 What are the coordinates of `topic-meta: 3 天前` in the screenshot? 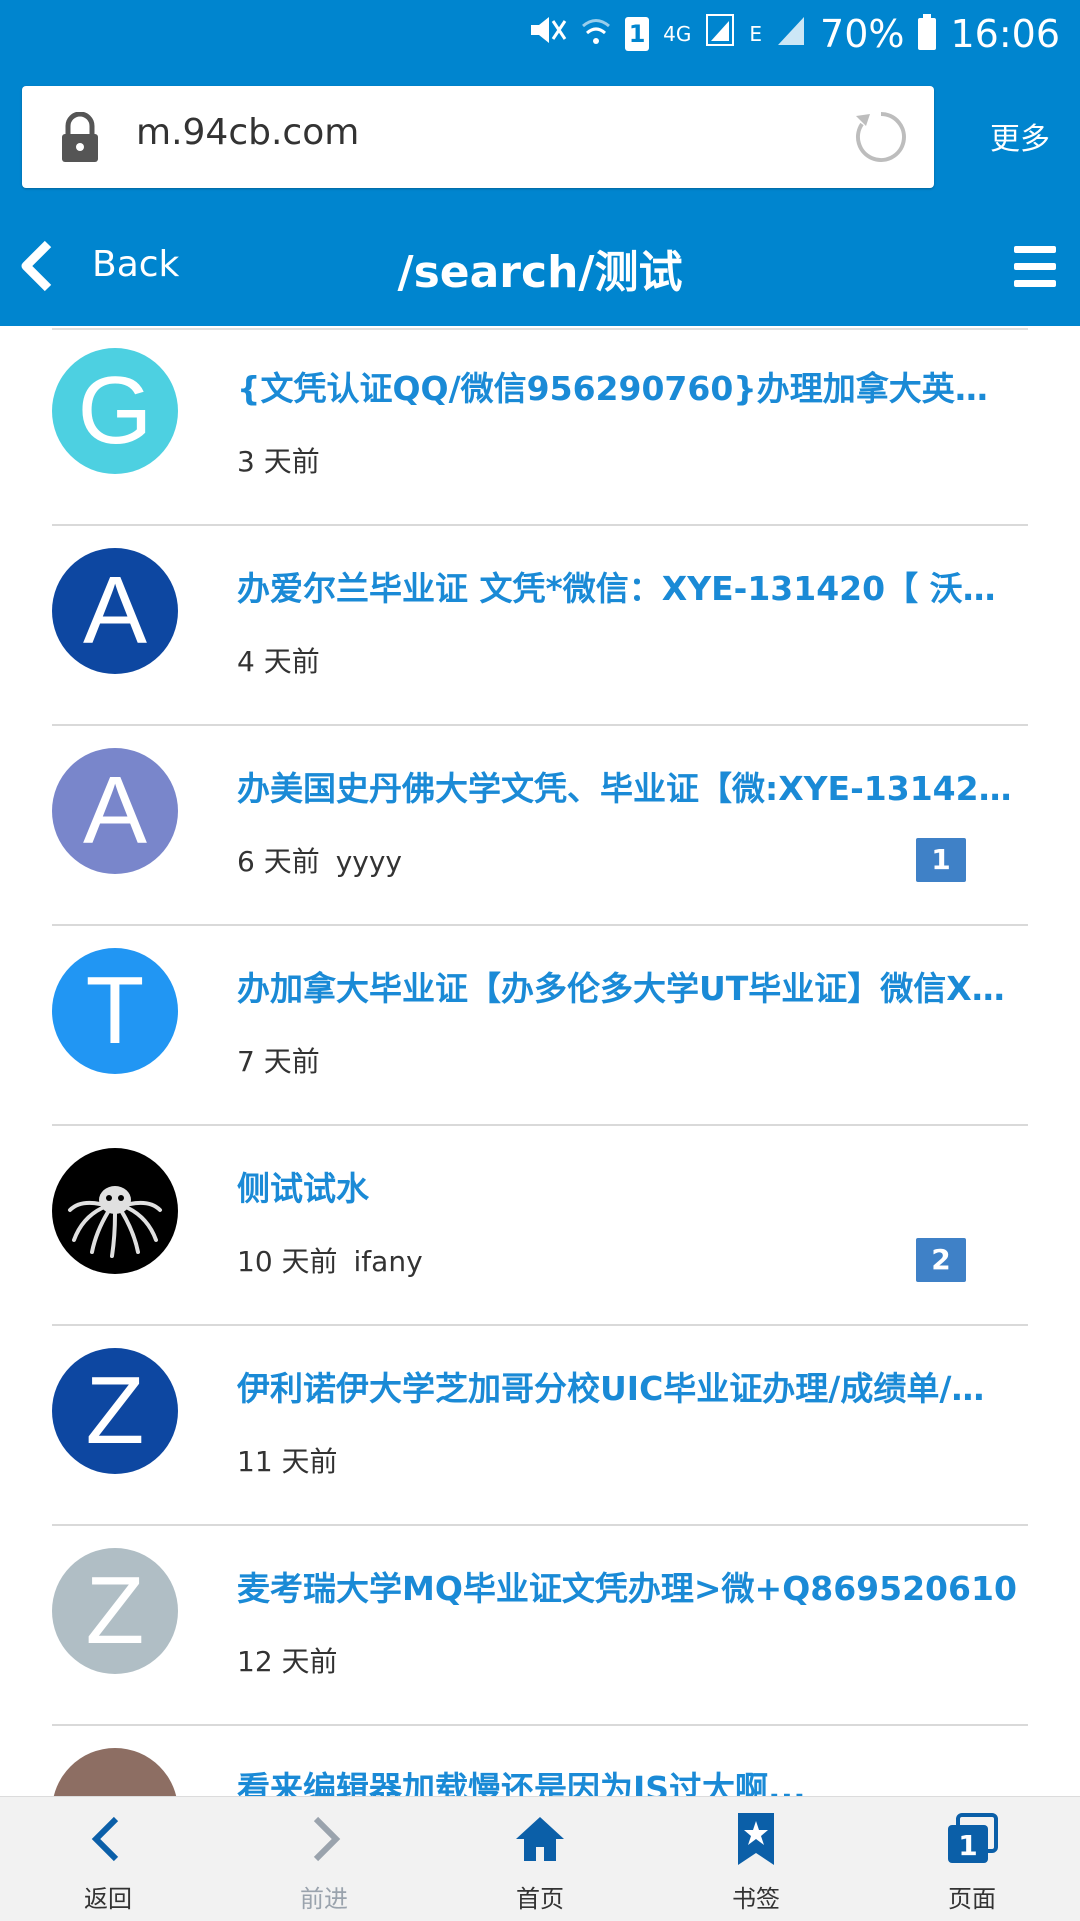 It's located at (278, 460).